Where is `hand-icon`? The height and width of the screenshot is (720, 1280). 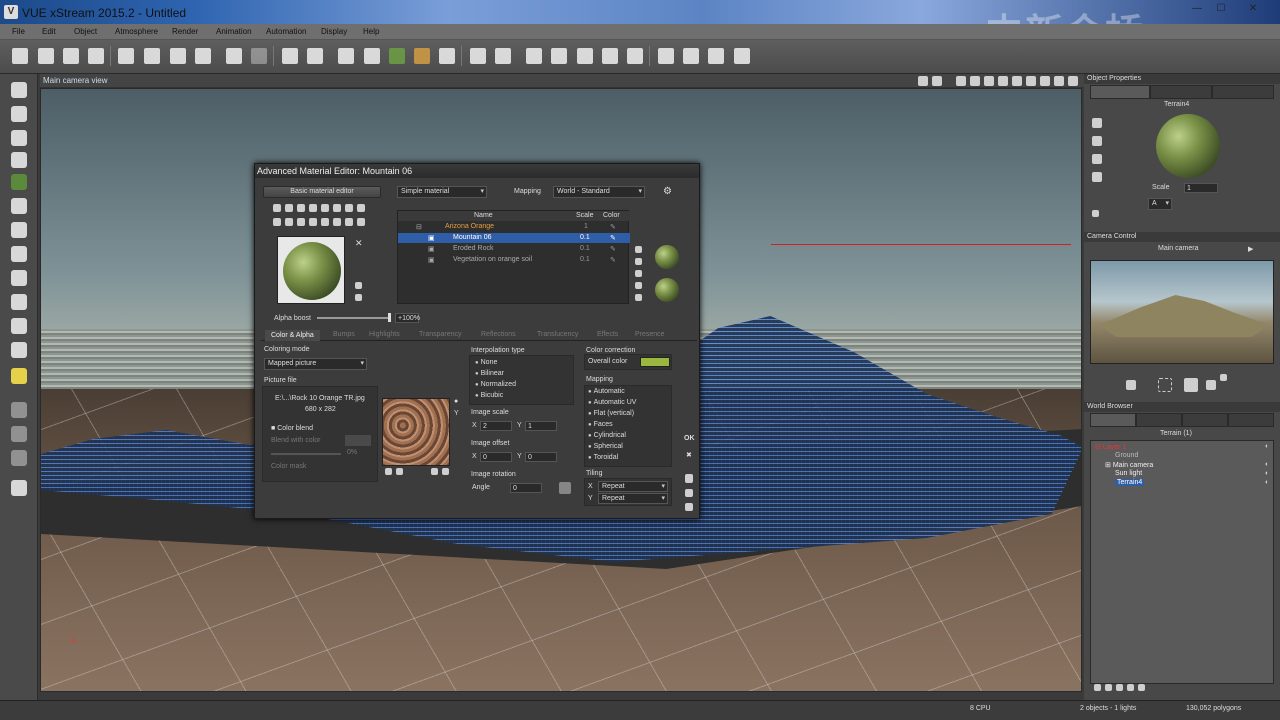 hand-icon is located at coordinates (289, 222).